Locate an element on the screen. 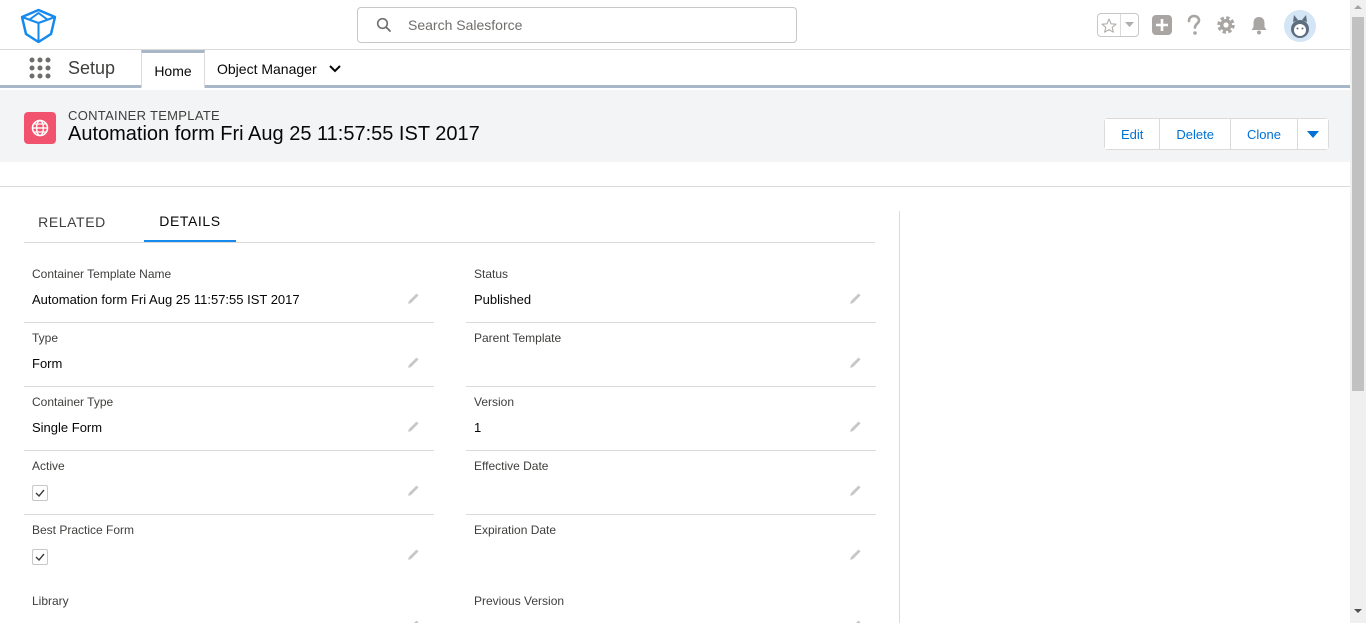 The width and height of the screenshot is (1366, 623). global-search is located at coordinates (577, 25).